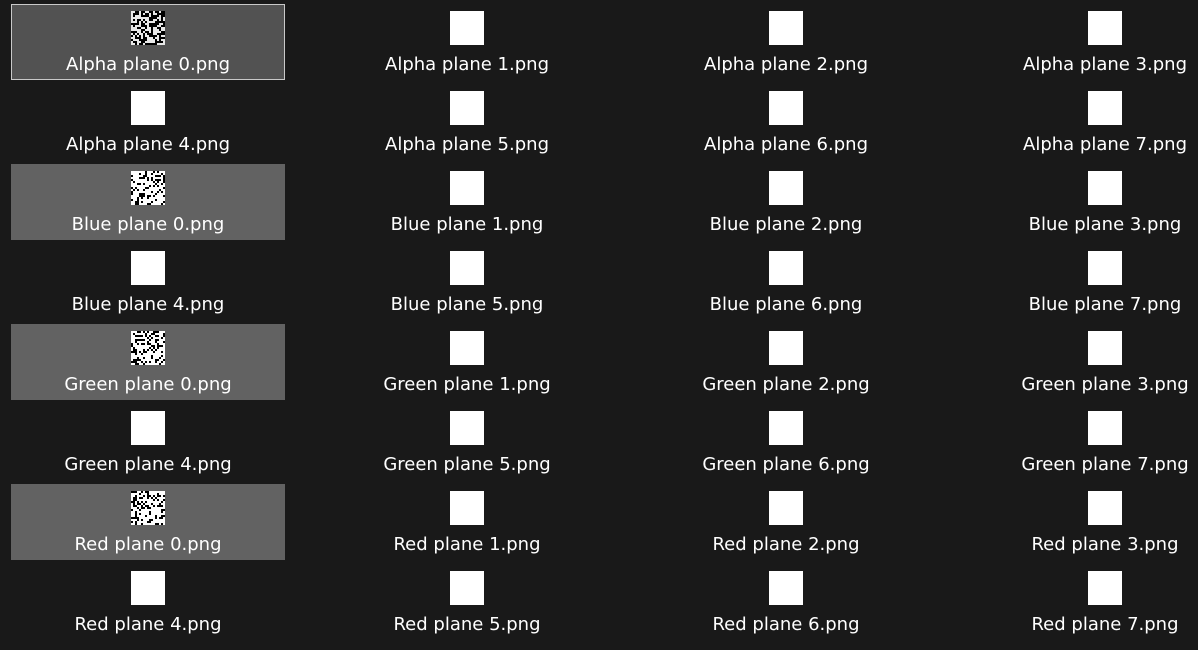 The width and height of the screenshot is (1198, 650). Describe the element at coordinates (467, 624) in the screenshot. I see `file-name-label: Red plane 5.png` at that location.